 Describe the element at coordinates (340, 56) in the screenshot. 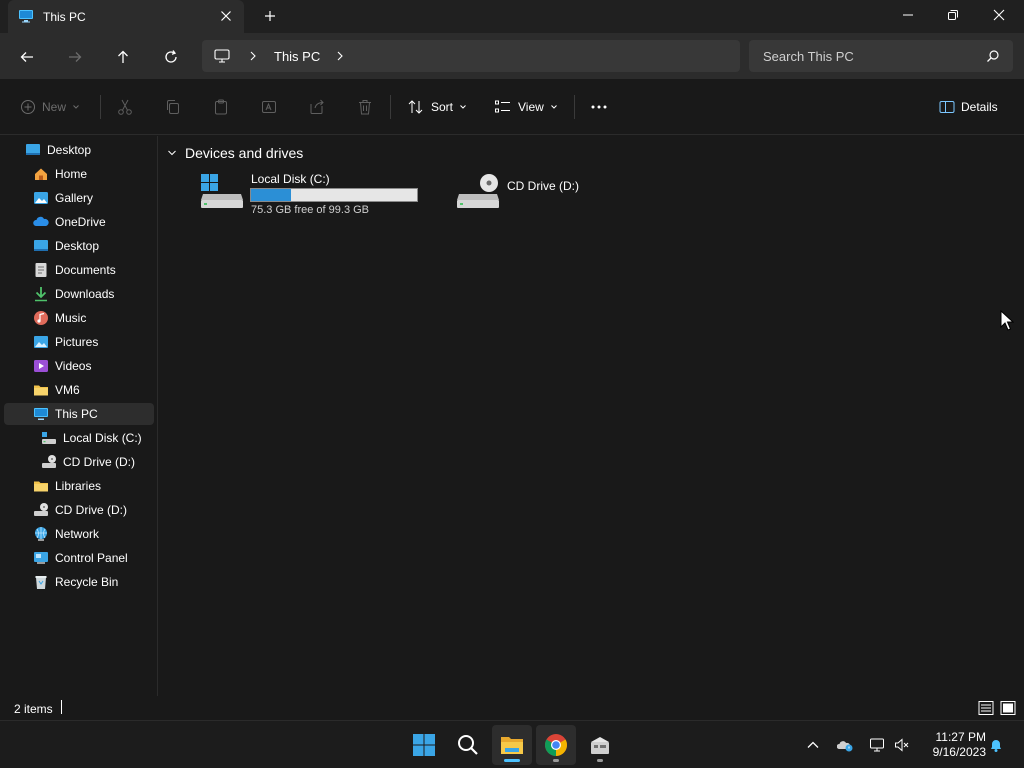

I see `chevron-right-icon` at that location.